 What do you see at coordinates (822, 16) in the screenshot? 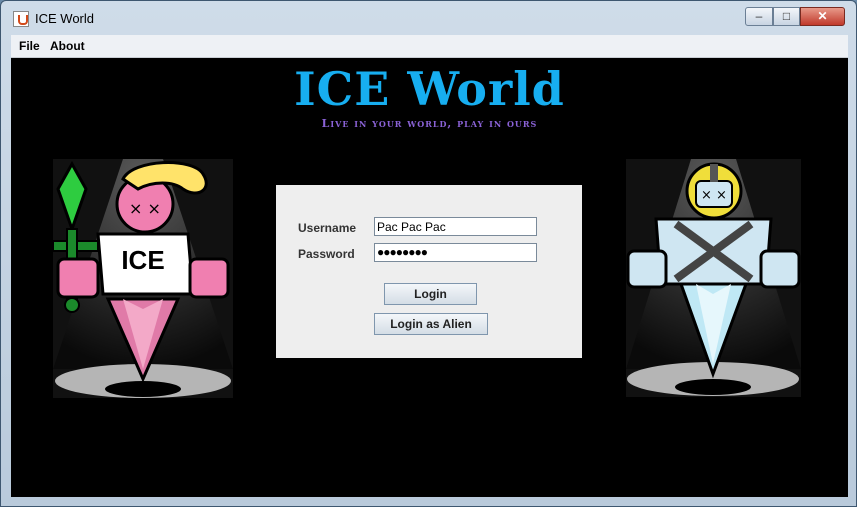
I see `close-button: ✕` at bounding box center [822, 16].